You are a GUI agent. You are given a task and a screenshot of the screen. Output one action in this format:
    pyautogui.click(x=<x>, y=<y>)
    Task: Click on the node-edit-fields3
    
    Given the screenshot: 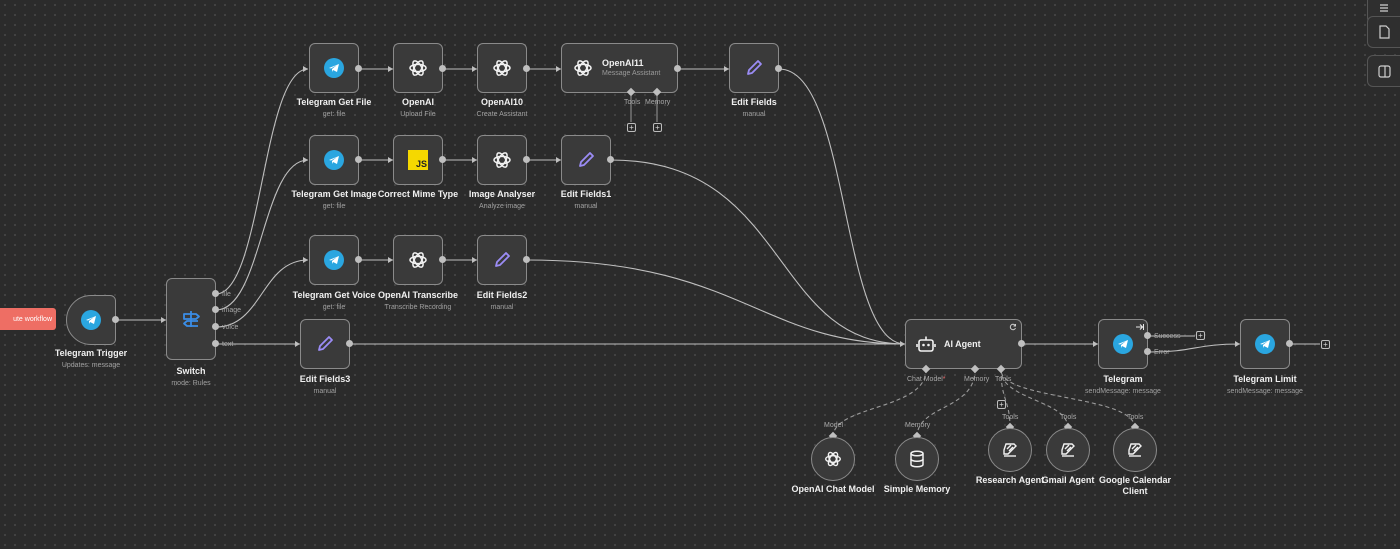 What is the action you would take?
    pyautogui.click(x=325, y=344)
    